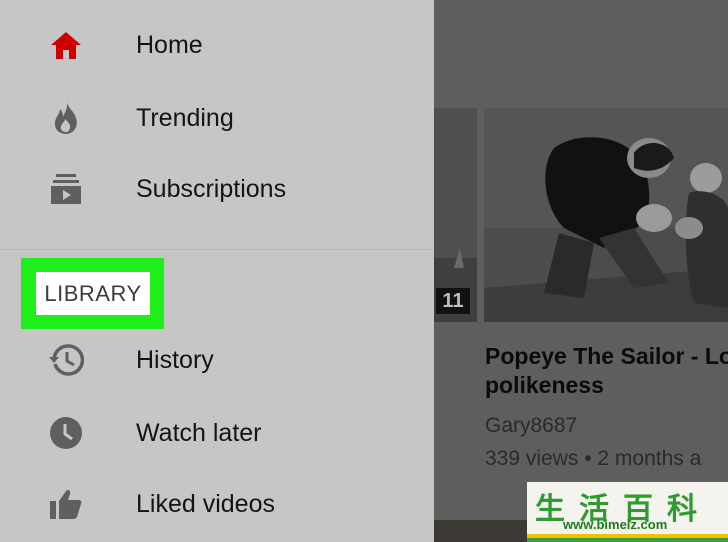  I want to click on sidebar-item-home: Home, so click(217, 45).